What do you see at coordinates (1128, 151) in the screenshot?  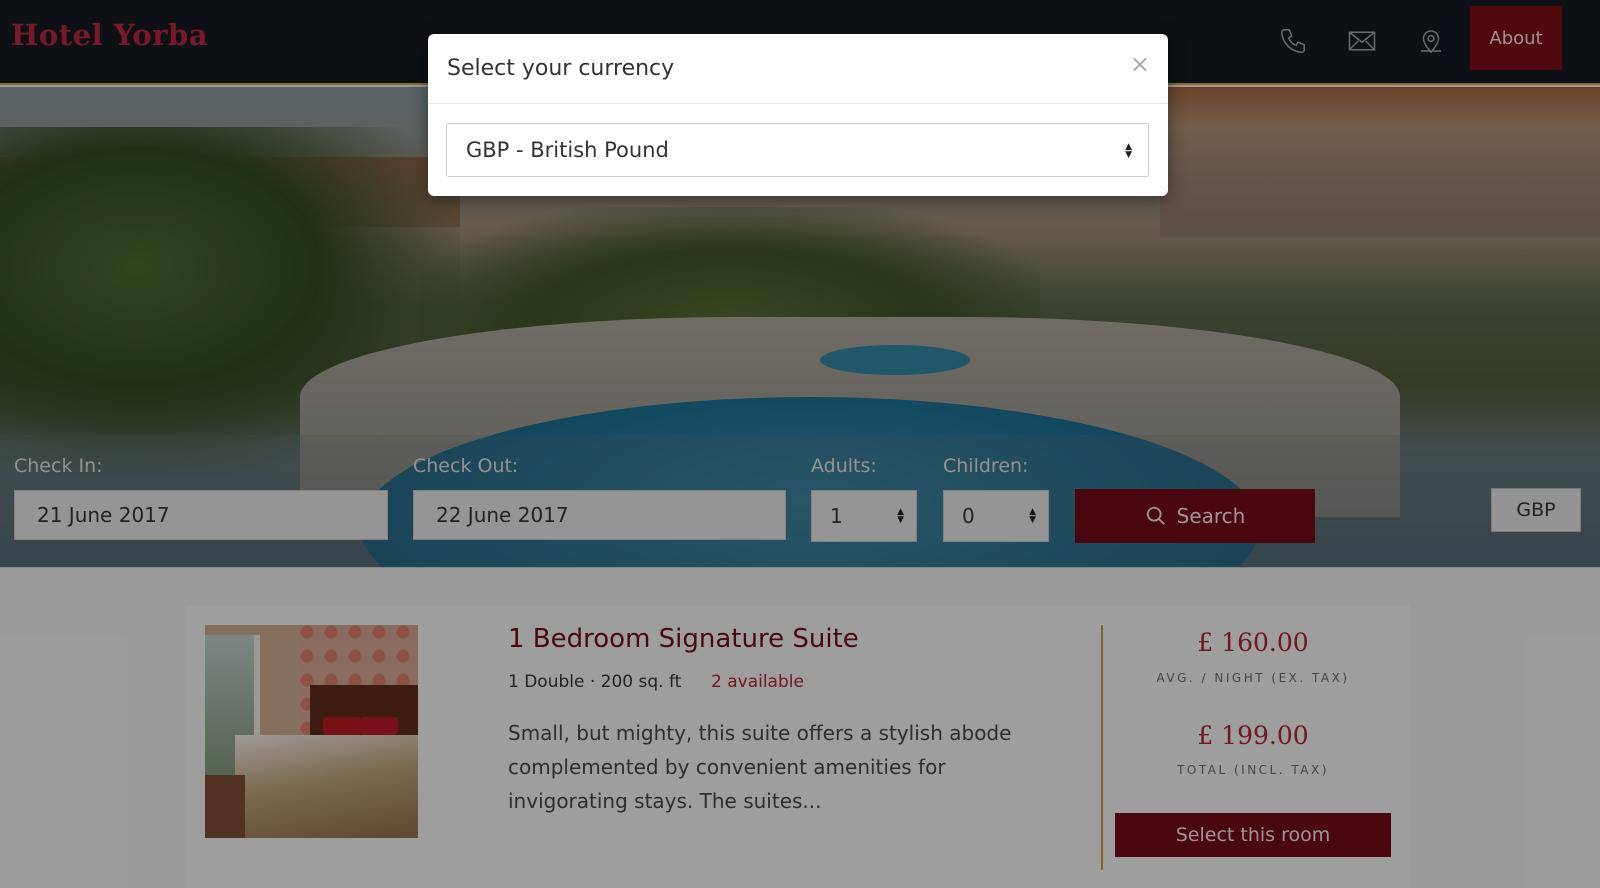 I see `select-arrows-icon: ▲ ▼` at bounding box center [1128, 151].